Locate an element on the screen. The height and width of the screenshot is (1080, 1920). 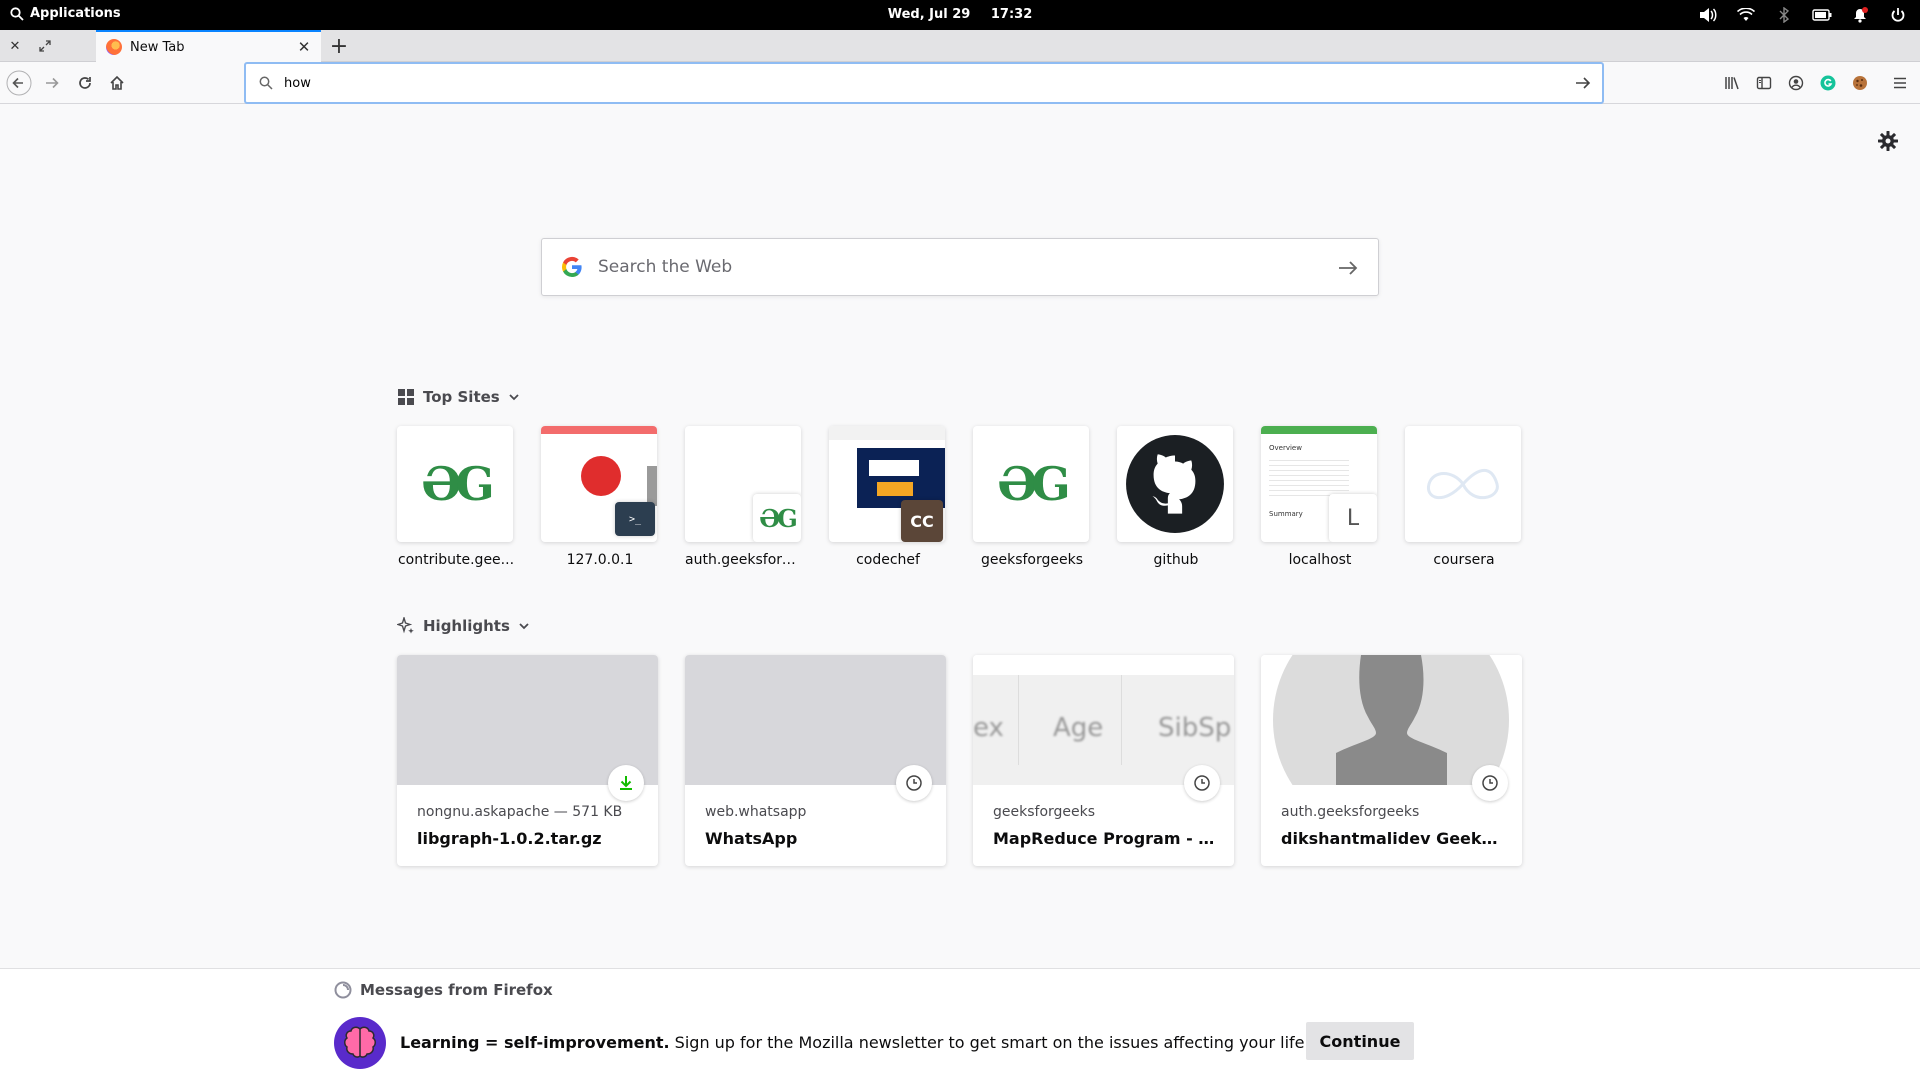
tab-title: New Tab is located at coordinates (157, 47).